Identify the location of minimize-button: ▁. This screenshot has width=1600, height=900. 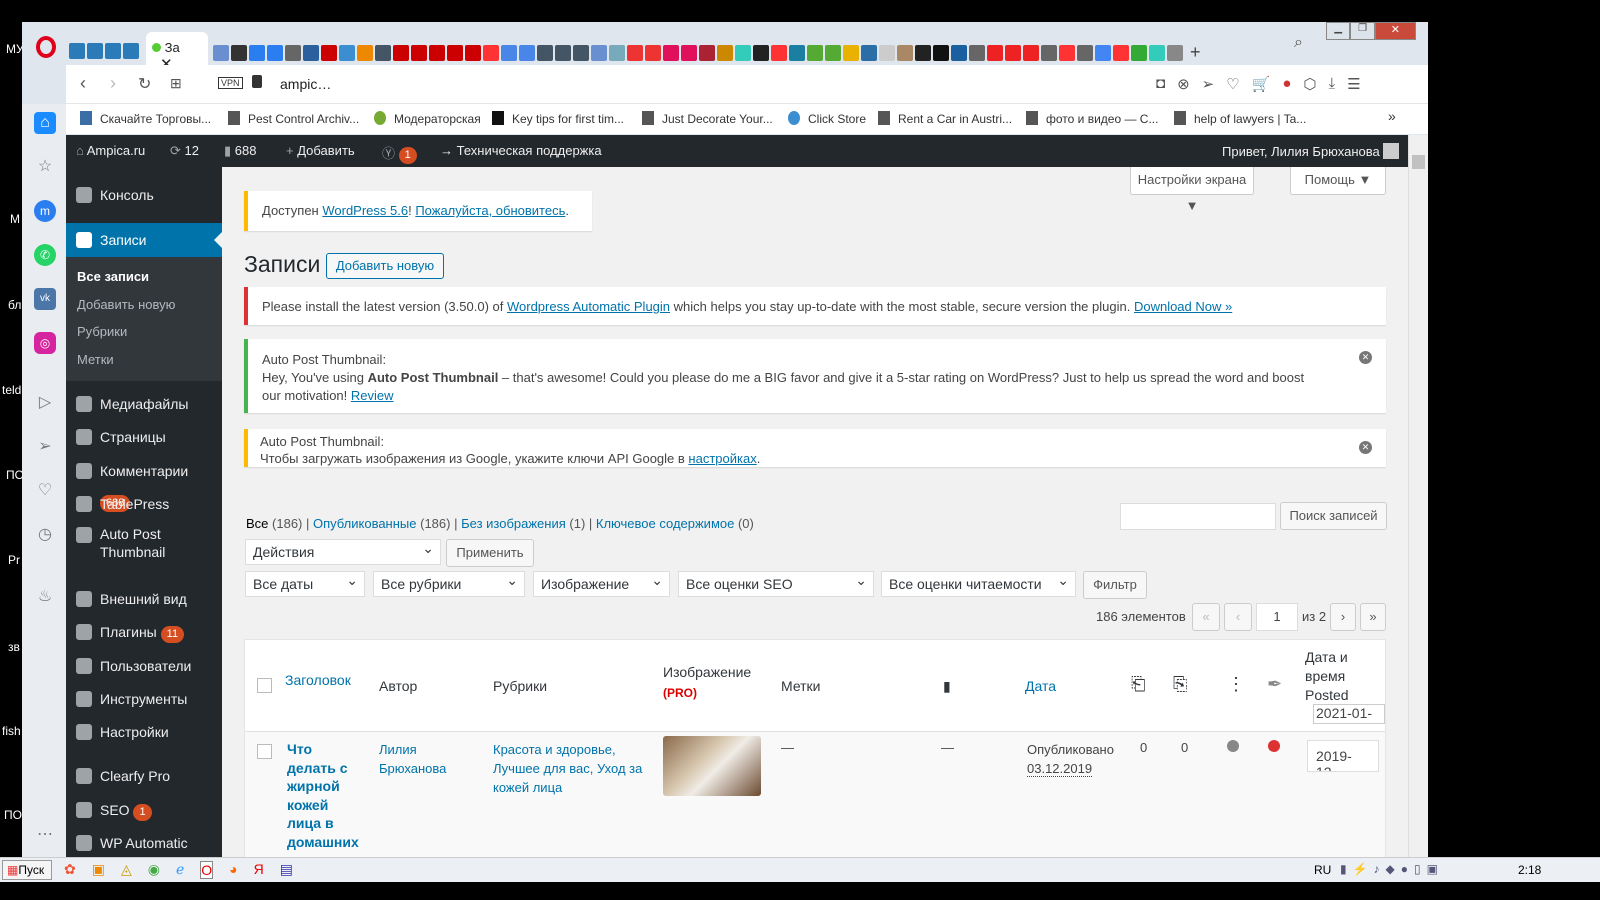
(1338, 31).